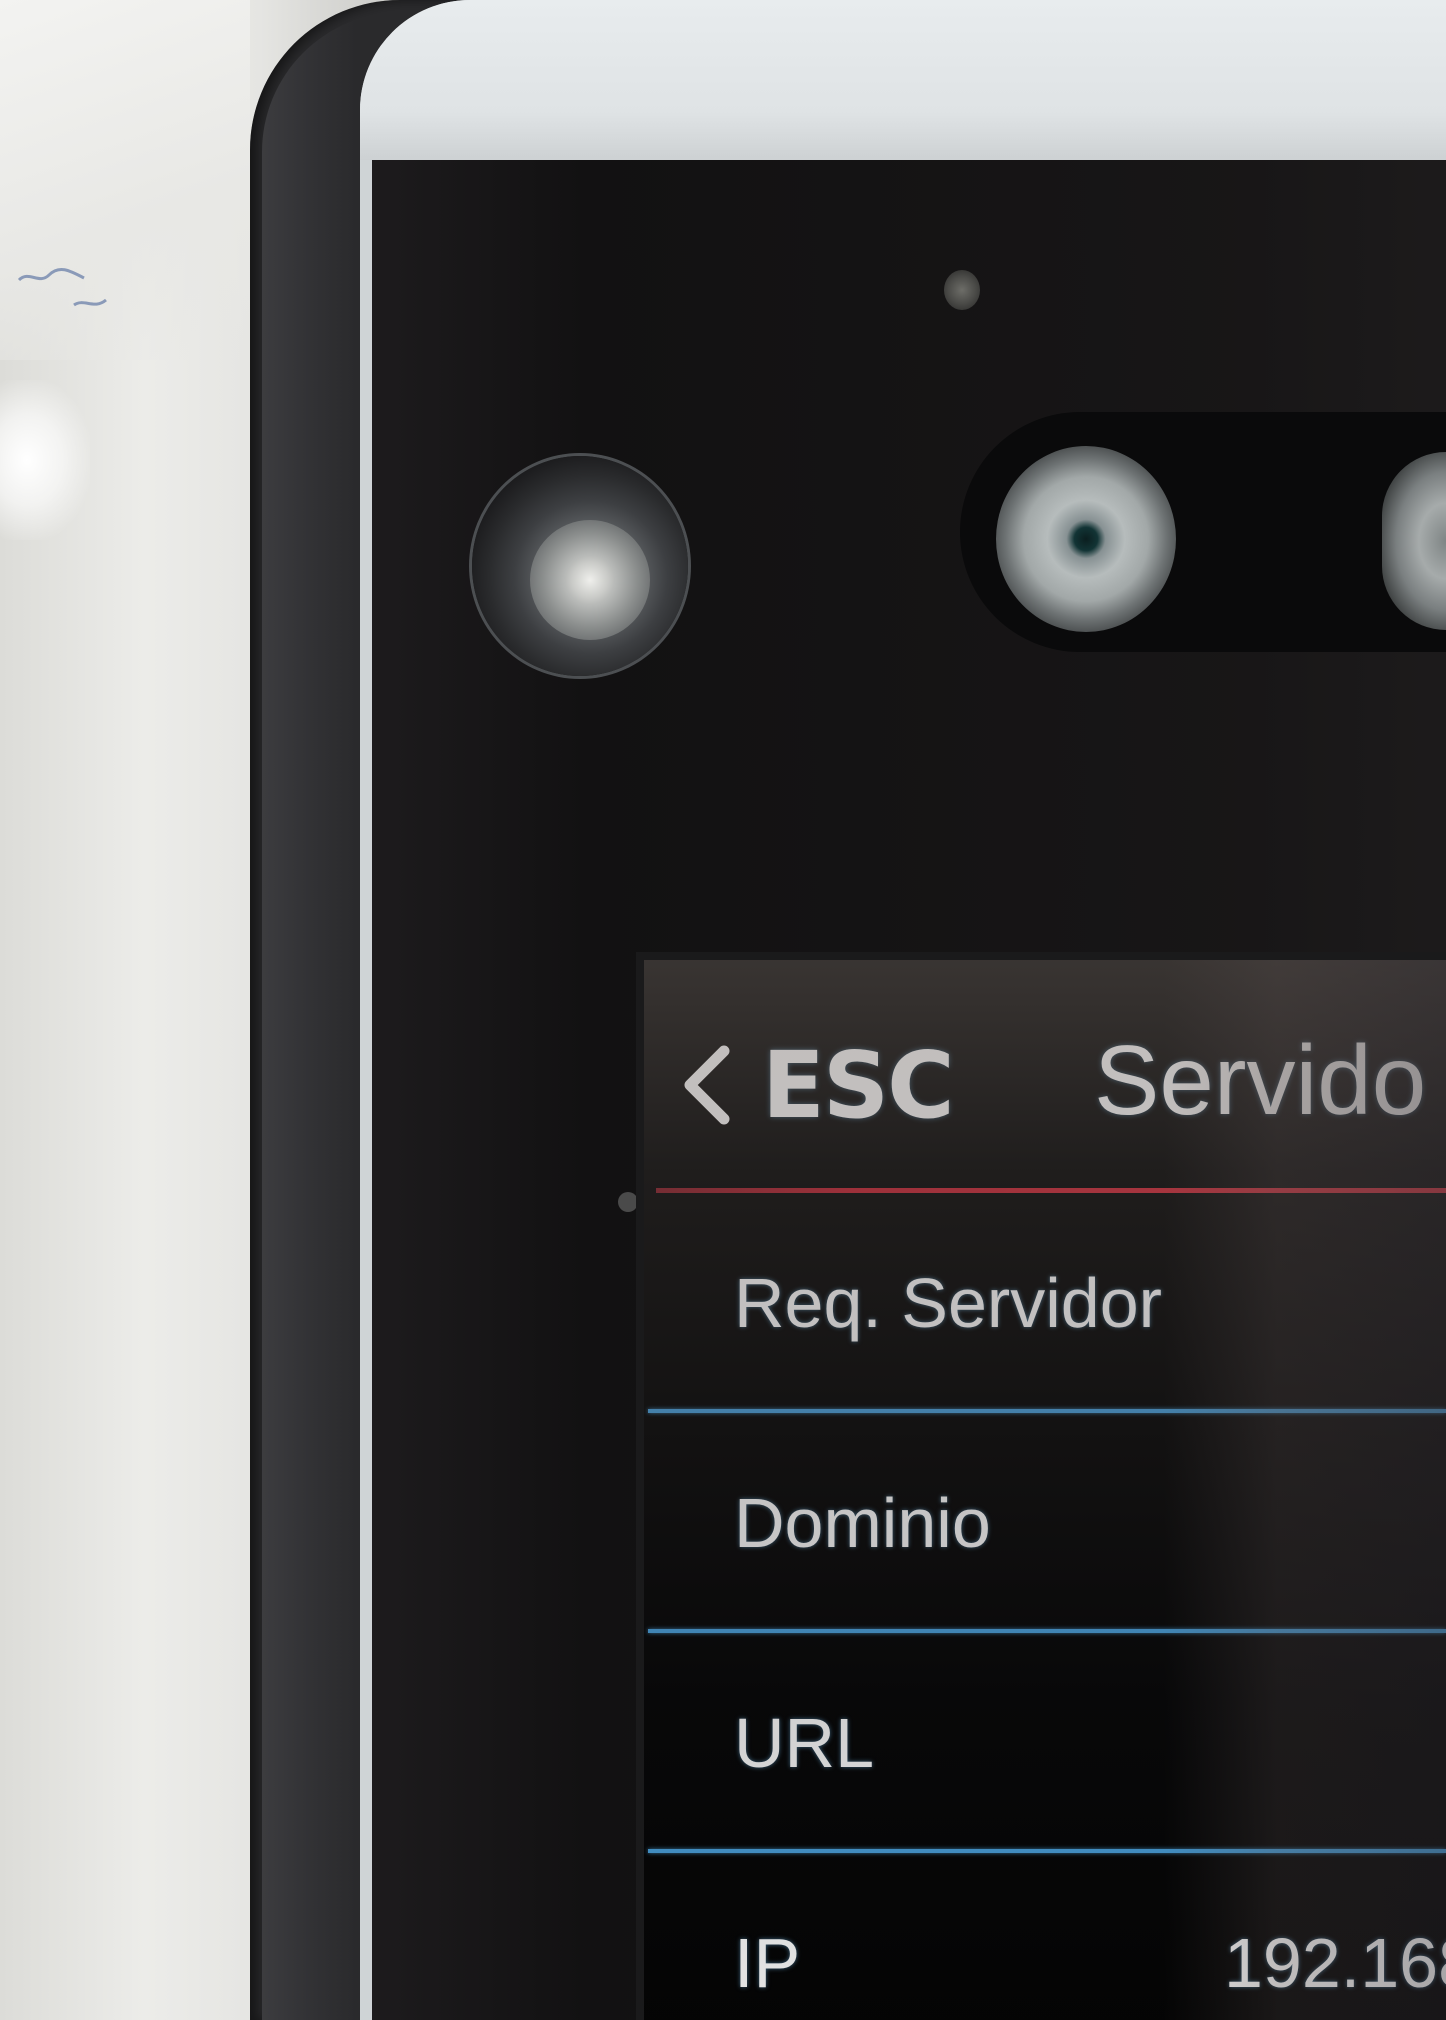 The image size is (1446, 2020). I want to click on menu-item-label: IP, so click(767, 1963).